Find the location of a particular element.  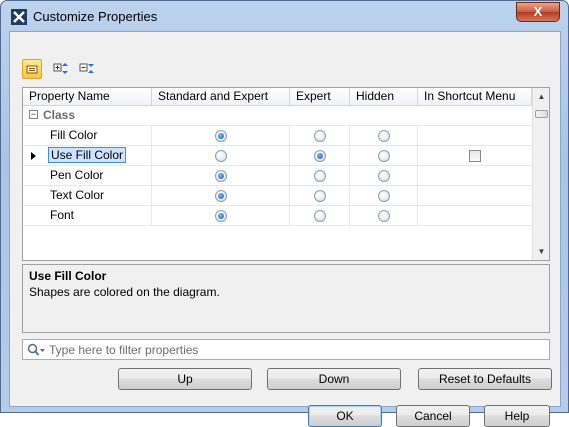

reset-to-defaults-button: Reset to Defaults is located at coordinates (485, 379).